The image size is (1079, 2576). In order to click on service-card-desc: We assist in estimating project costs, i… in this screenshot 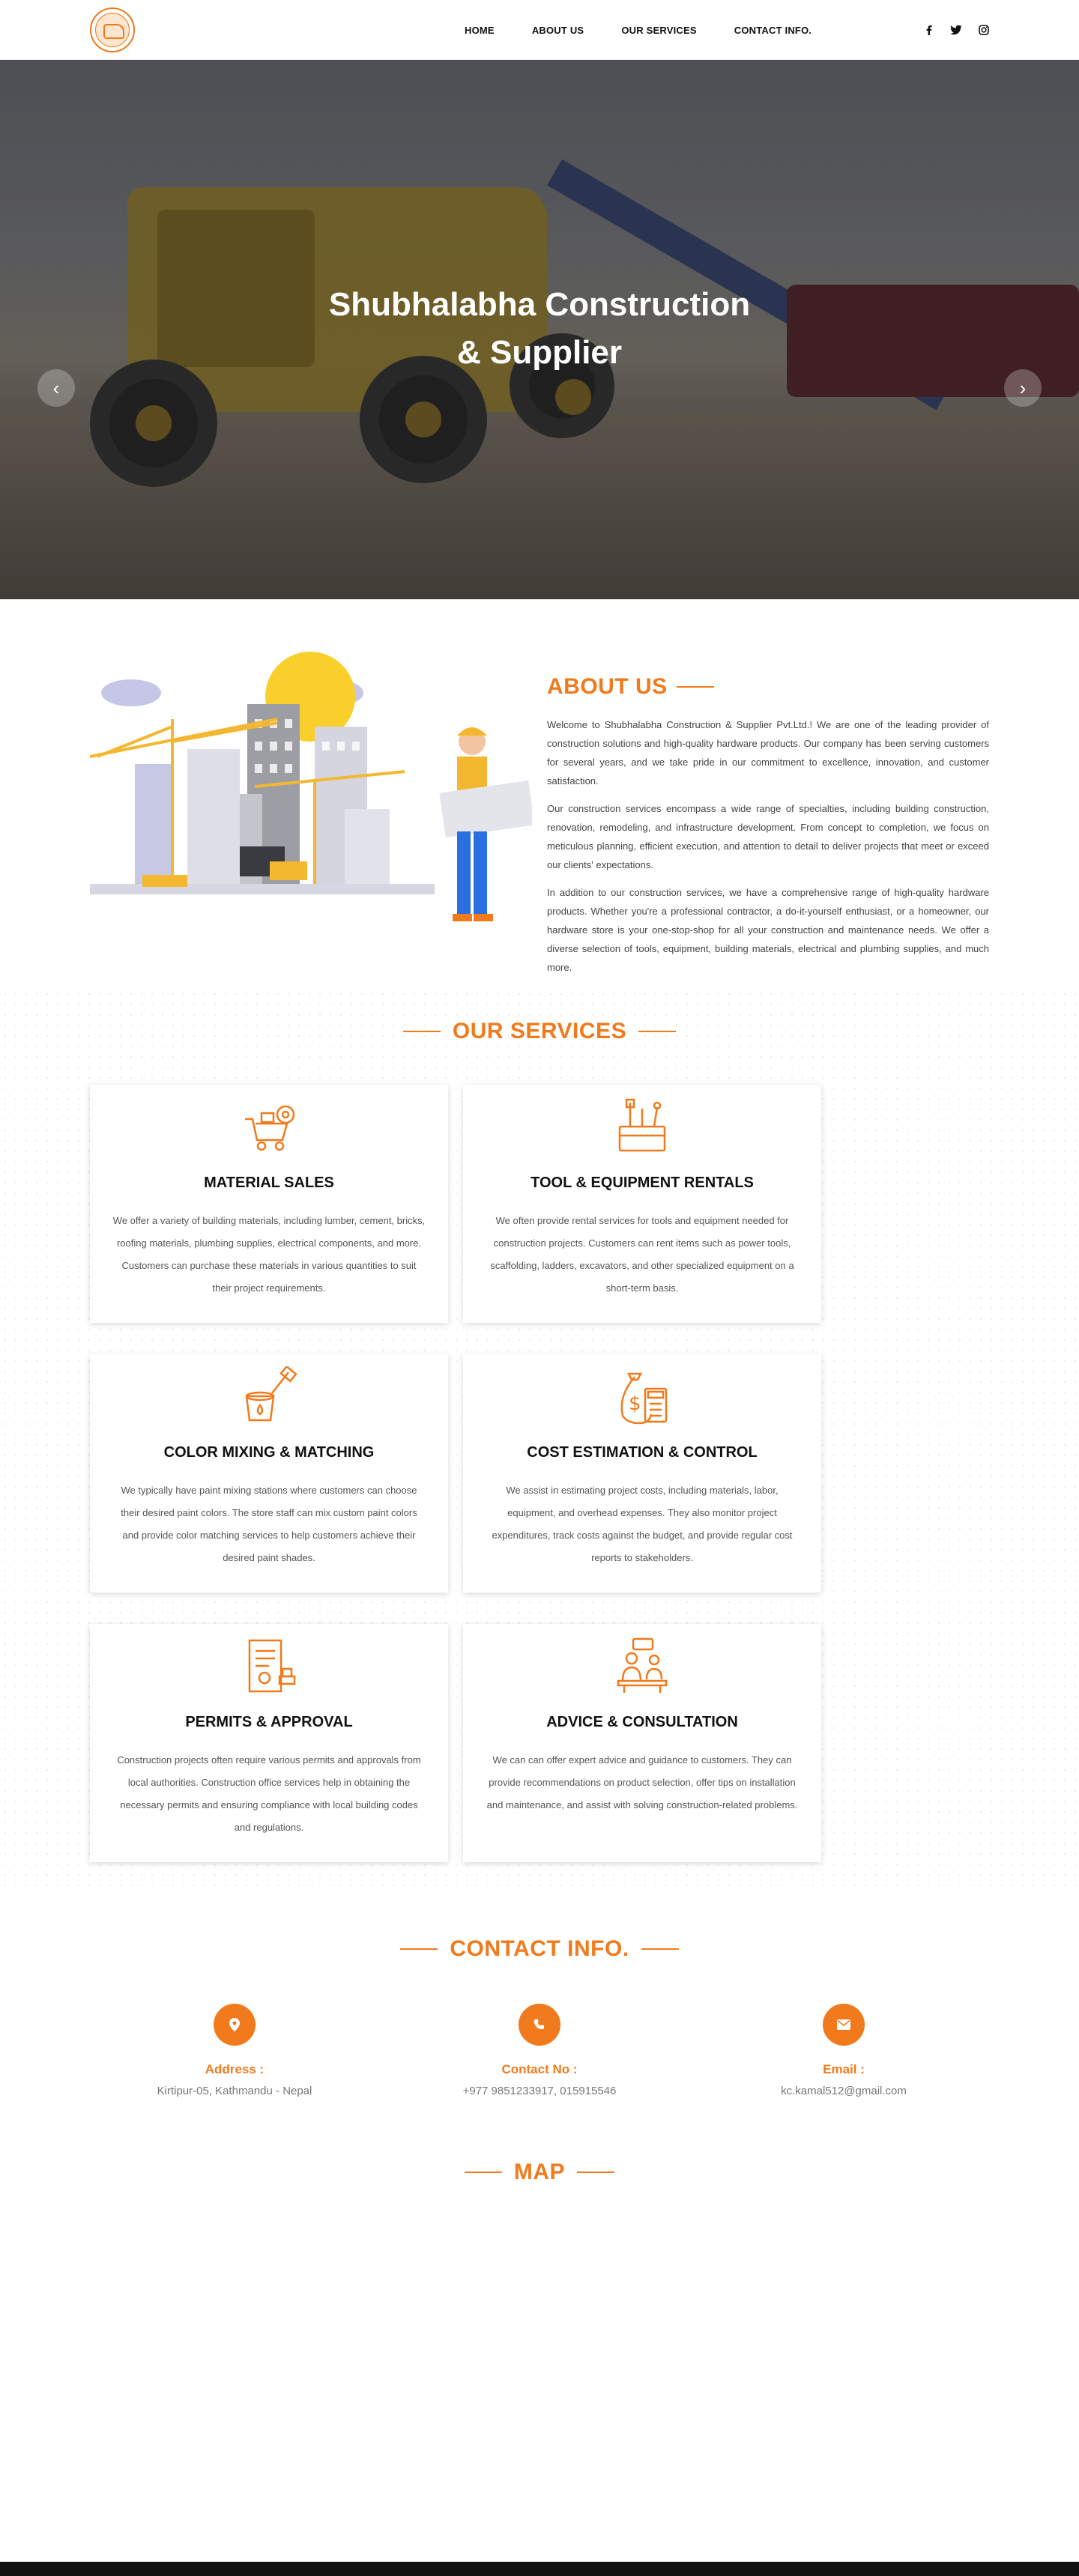, I will do `click(642, 1524)`.